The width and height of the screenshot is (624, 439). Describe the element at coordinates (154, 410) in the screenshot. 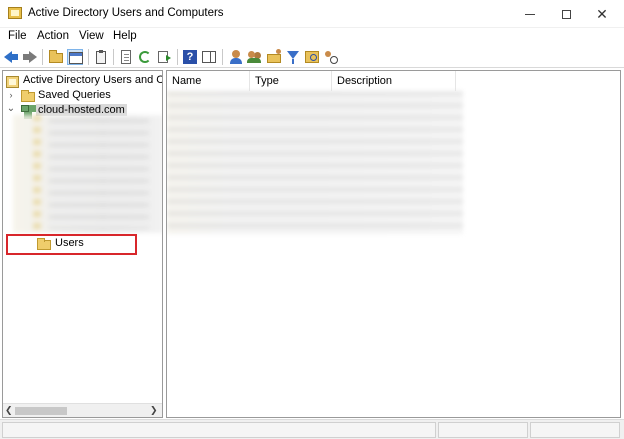

I see `scroll-right-icon: ❯` at that location.